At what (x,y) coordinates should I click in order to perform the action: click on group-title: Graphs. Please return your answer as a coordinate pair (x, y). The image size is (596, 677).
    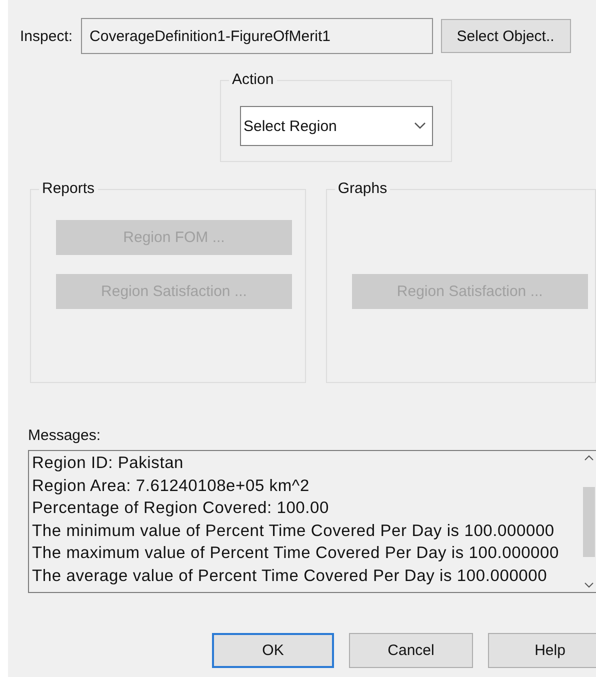
    Looking at the image, I should click on (362, 188).